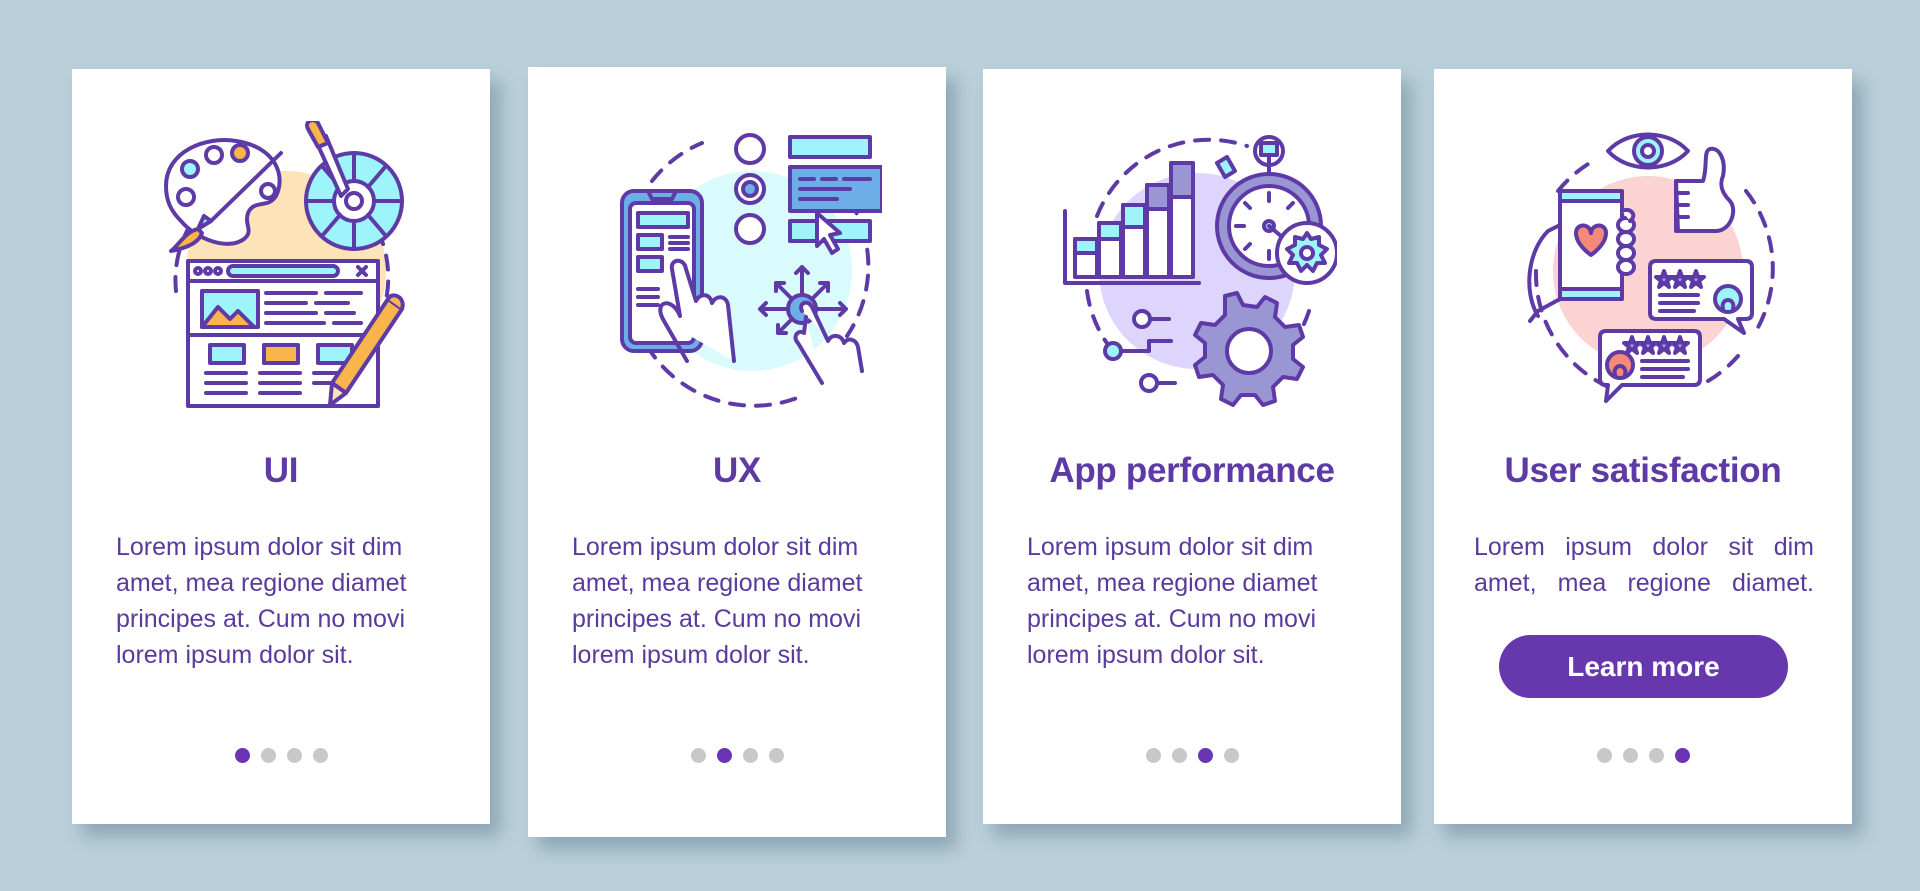  I want to click on screen-title: UX, so click(737, 470).